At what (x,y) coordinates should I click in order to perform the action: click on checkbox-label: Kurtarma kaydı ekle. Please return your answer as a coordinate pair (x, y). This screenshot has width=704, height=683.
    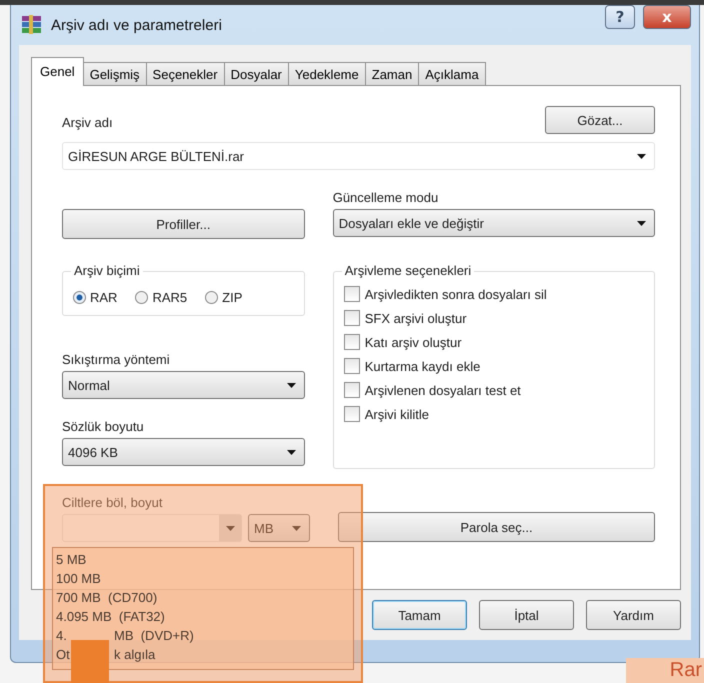
    Looking at the image, I should click on (422, 366).